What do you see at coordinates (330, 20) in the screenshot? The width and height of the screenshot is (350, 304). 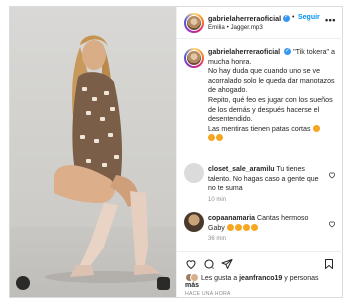 I see `more-options-button: •••` at bounding box center [330, 20].